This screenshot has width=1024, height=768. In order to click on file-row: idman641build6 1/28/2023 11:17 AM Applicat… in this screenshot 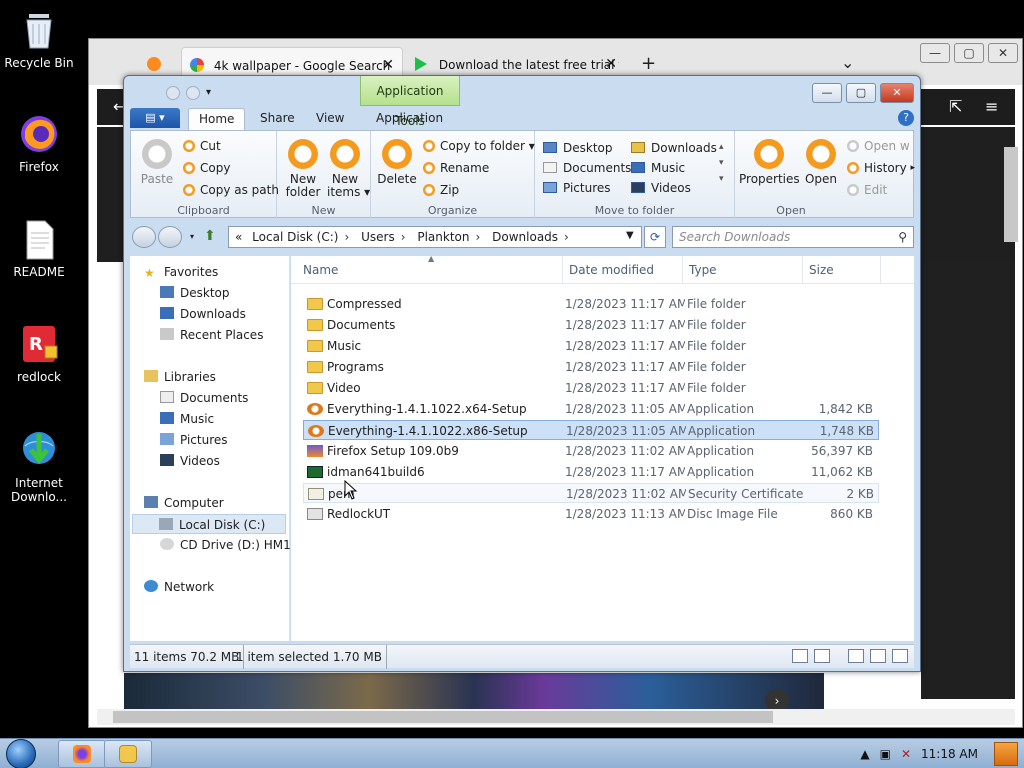, I will do `click(591, 472)`.